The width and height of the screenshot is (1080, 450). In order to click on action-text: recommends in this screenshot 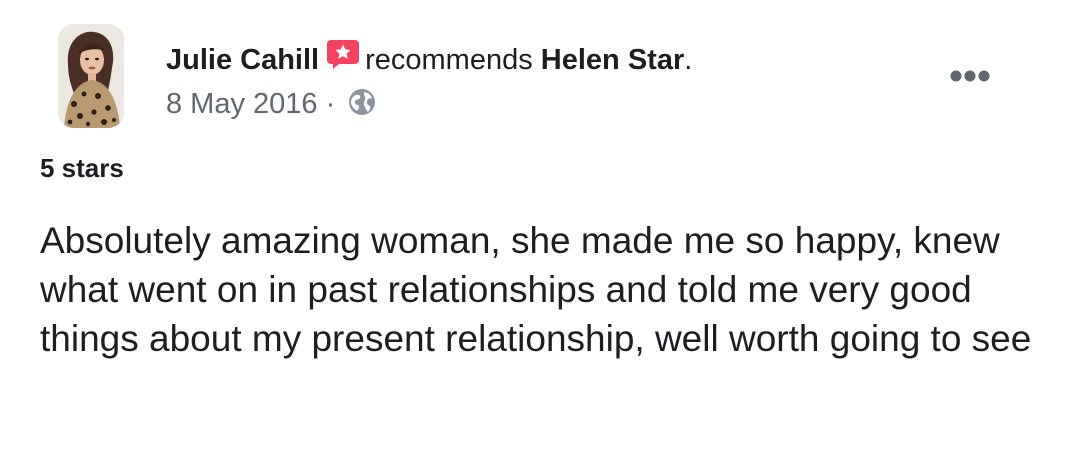, I will do `click(449, 60)`.